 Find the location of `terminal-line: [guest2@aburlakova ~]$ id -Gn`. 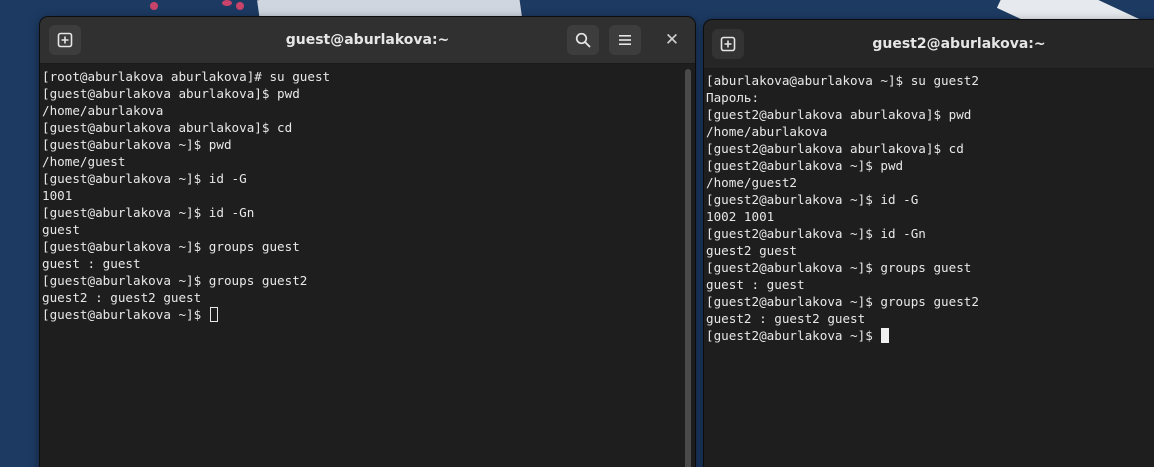

terminal-line: [guest2@aburlakova ~]$ id -Gn is located at coordinates (816, 233).